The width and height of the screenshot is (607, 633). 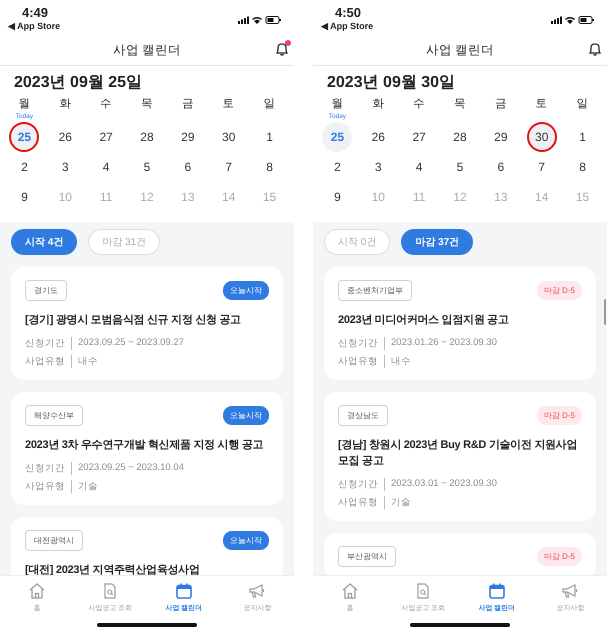 I want to click on agency-tag: 경상남도, so click(x=363, y=415).